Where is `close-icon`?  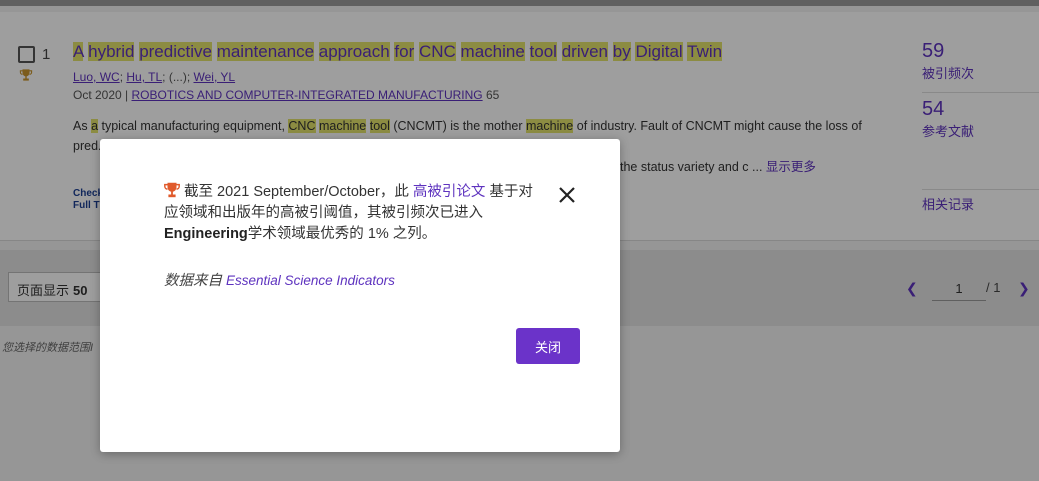
close-icon is located at coordinates (567, 195).